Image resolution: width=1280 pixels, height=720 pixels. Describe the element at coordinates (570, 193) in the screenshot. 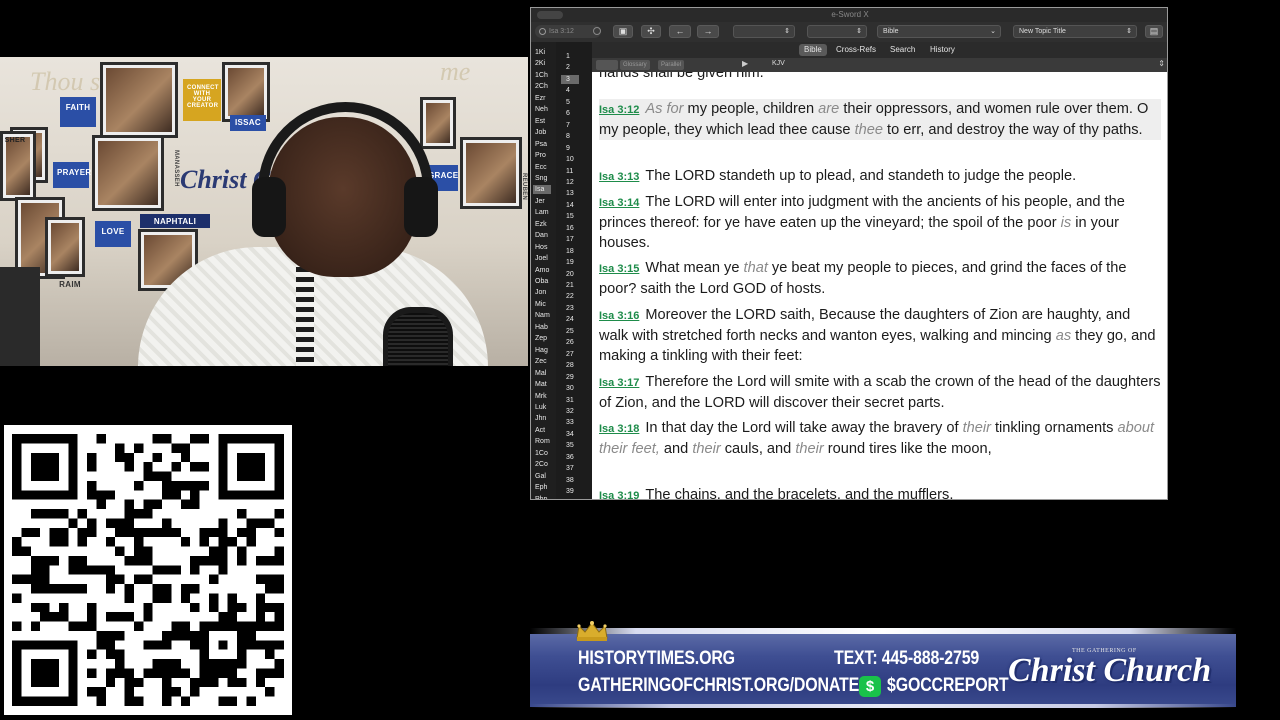

I see `chapter-item: 13` at that location.